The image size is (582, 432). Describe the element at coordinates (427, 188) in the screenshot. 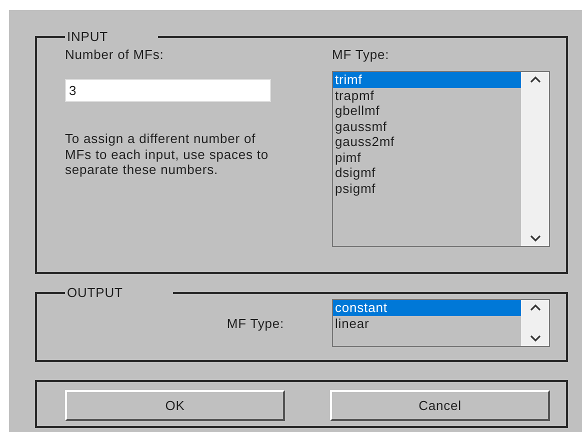

I see `list-item: psigmf` at that location.